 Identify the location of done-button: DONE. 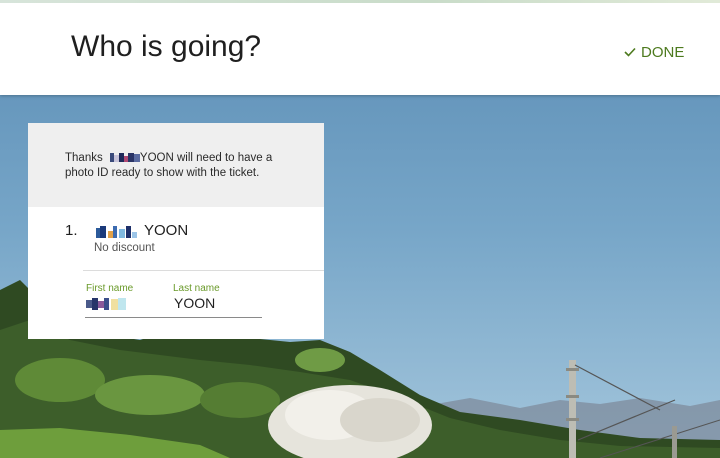
(654, 52).